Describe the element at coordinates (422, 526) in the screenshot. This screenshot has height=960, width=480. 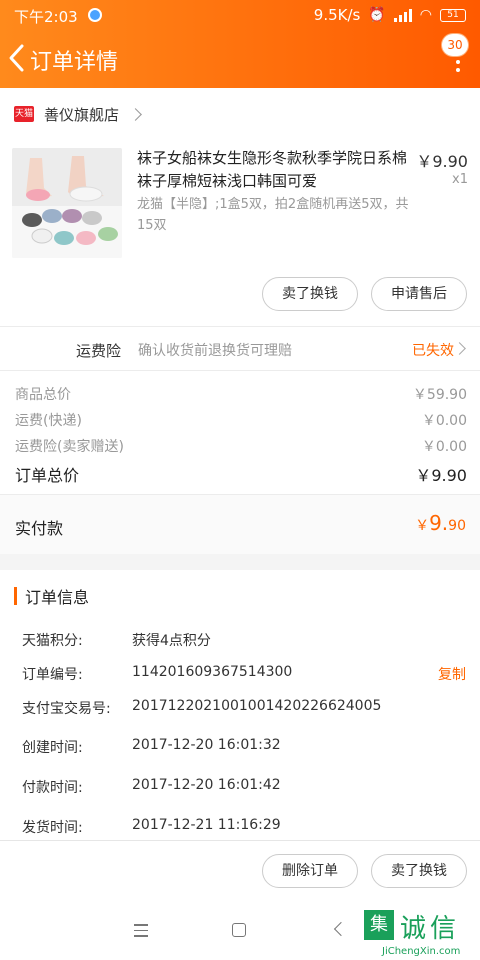
I see `paid-currency: ￥` at that location.